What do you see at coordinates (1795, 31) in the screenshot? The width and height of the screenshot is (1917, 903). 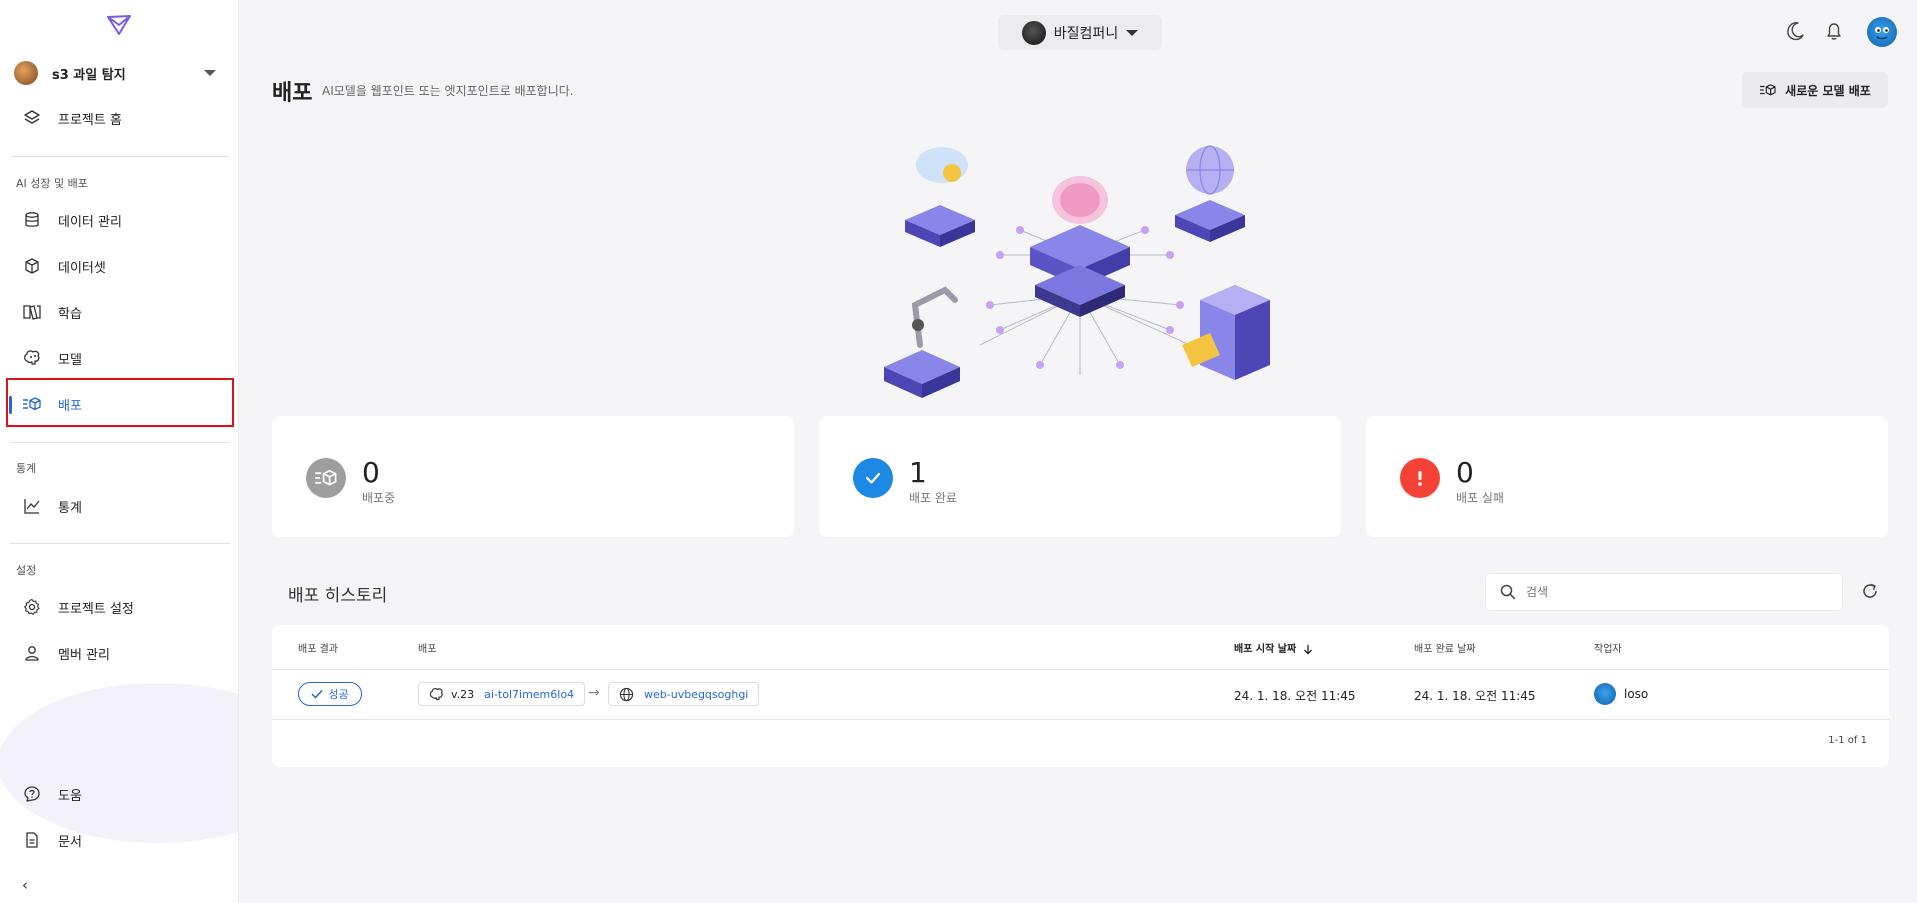 I see `moon-icon` at bounding box center [1795, 31].